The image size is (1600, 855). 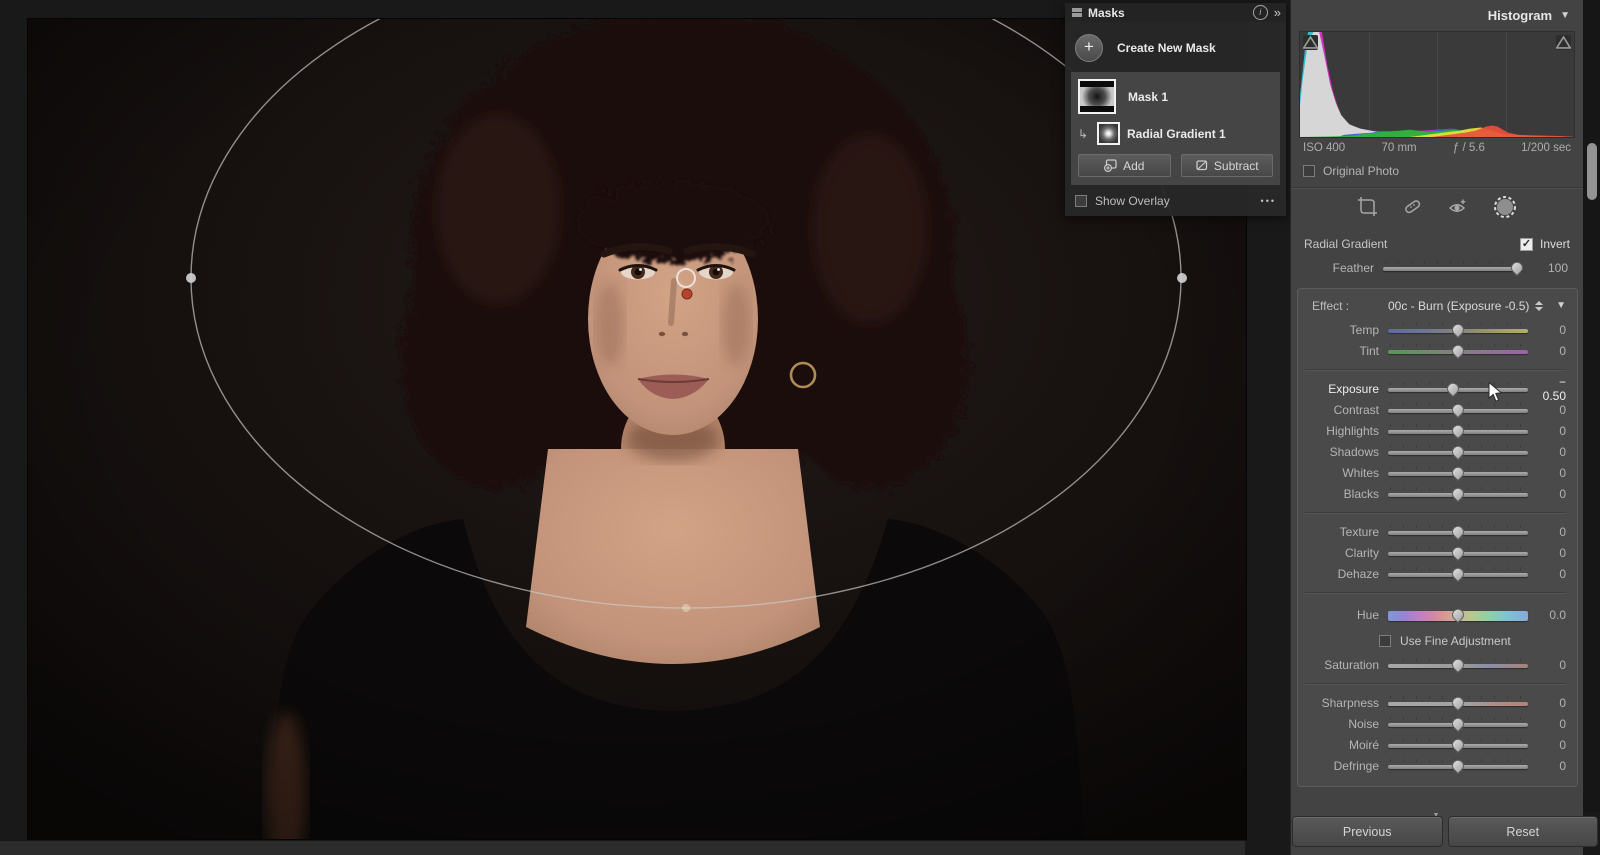 I want to click on slider-row-temp: Temp 0, so click(x=1435, y=329).